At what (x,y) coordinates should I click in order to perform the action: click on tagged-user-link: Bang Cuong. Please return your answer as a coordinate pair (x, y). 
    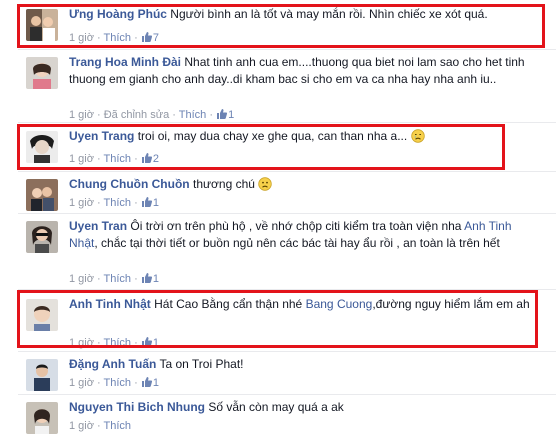
    Looking at the image, I should click on (339, 304).